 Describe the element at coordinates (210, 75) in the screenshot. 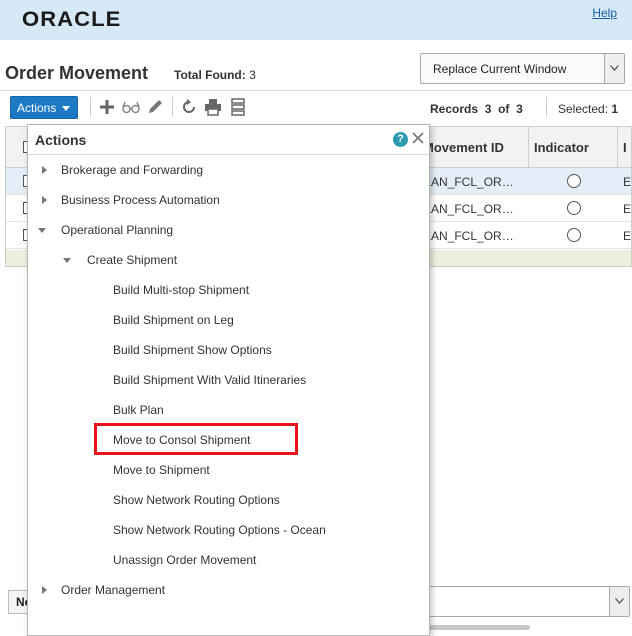

I see `total-found-label: Total Found:` at that location.